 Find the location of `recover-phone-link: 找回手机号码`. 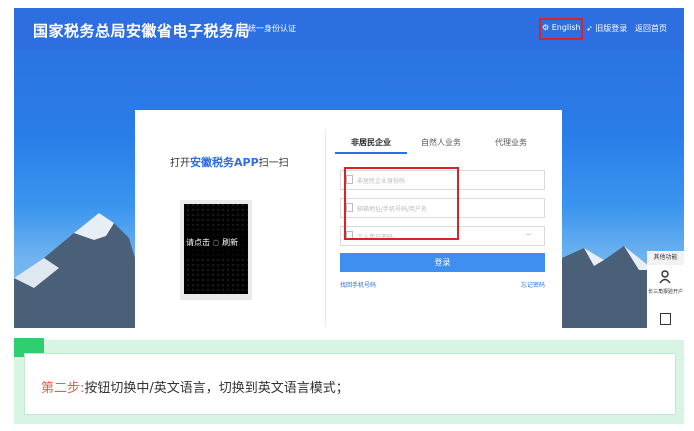

recover-phone-link: 找回手机号码 is located at coordinates (358, 284).